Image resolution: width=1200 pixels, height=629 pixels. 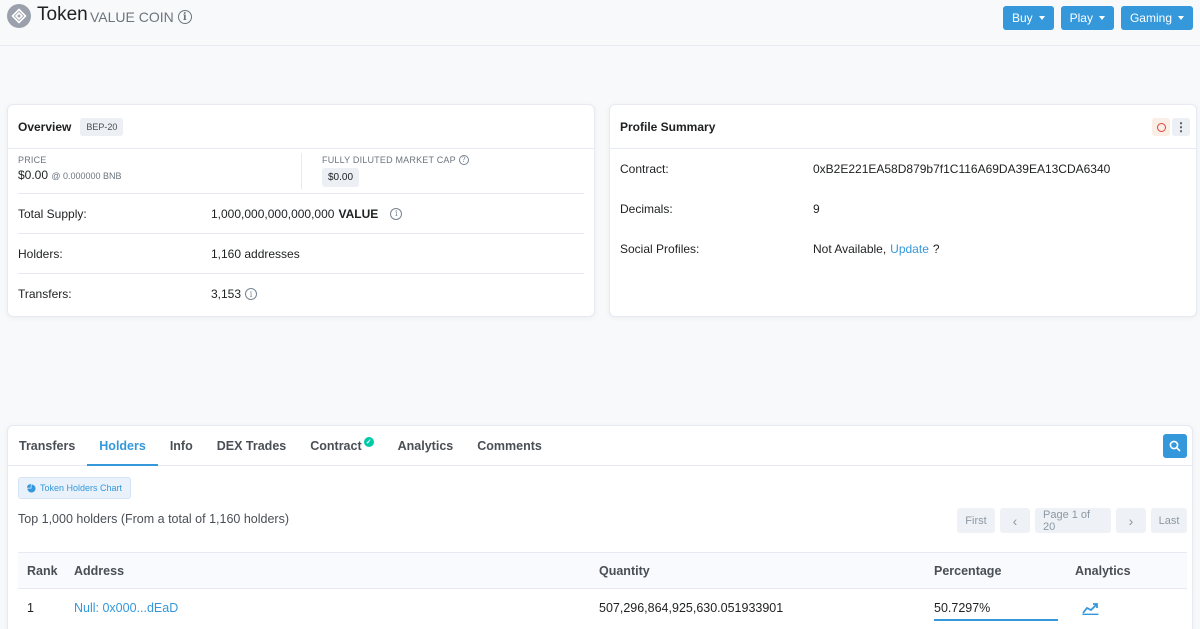 What do you see at coordinates (509, 445) in the screenshot?
I see `tab-comments: Comments` at bounding box center [509, 445].